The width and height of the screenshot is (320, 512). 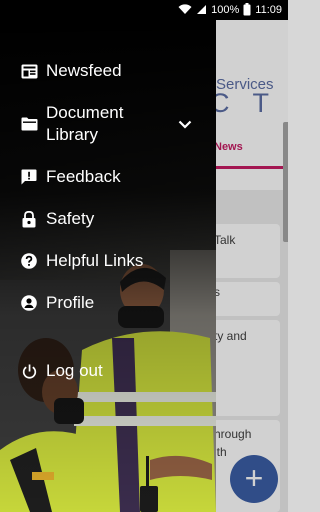 I want to click on menu-label-line1: Document, so click(x=85, y=112).